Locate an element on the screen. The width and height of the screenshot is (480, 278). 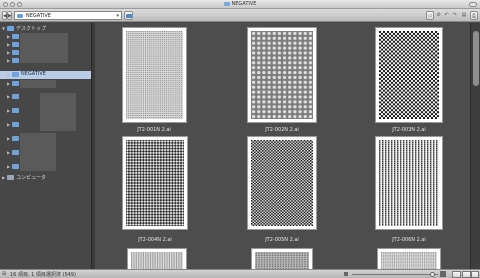
vertical-scrollbar is located at coordinates (475, 146).